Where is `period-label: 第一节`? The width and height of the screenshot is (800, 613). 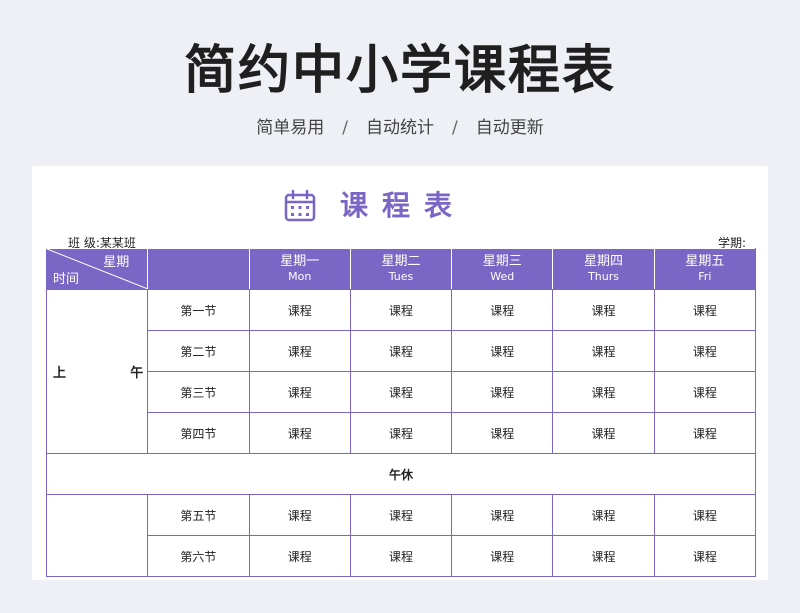
period-label: 第一节 is located at coordinates (198, 310).